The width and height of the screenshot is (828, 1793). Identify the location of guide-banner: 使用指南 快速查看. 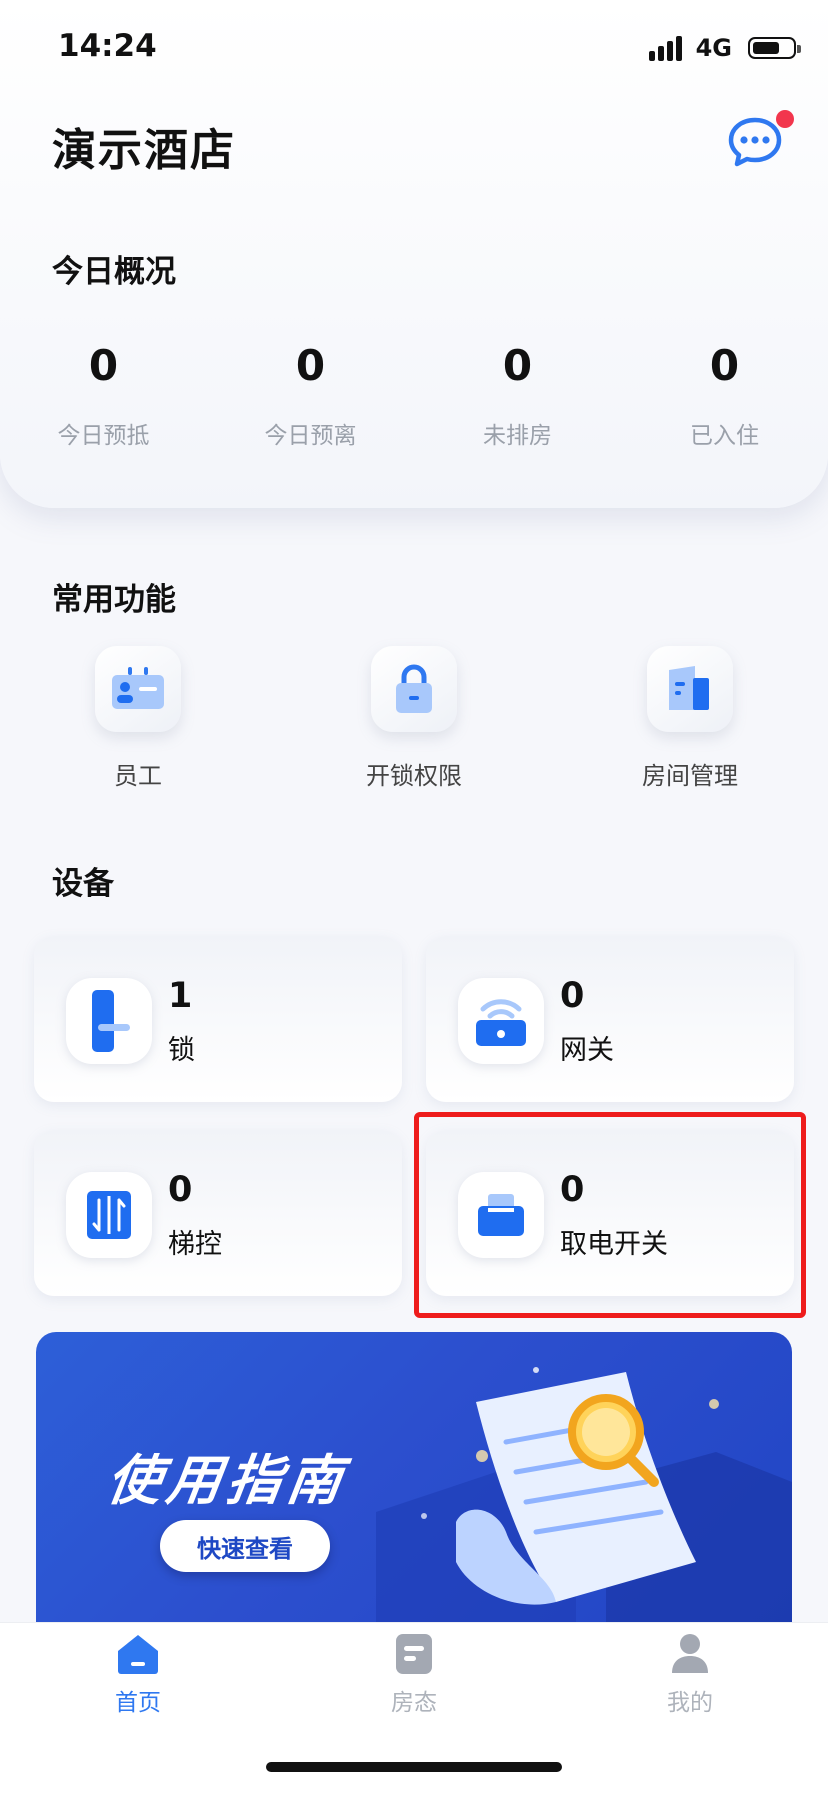
(414, 1477).